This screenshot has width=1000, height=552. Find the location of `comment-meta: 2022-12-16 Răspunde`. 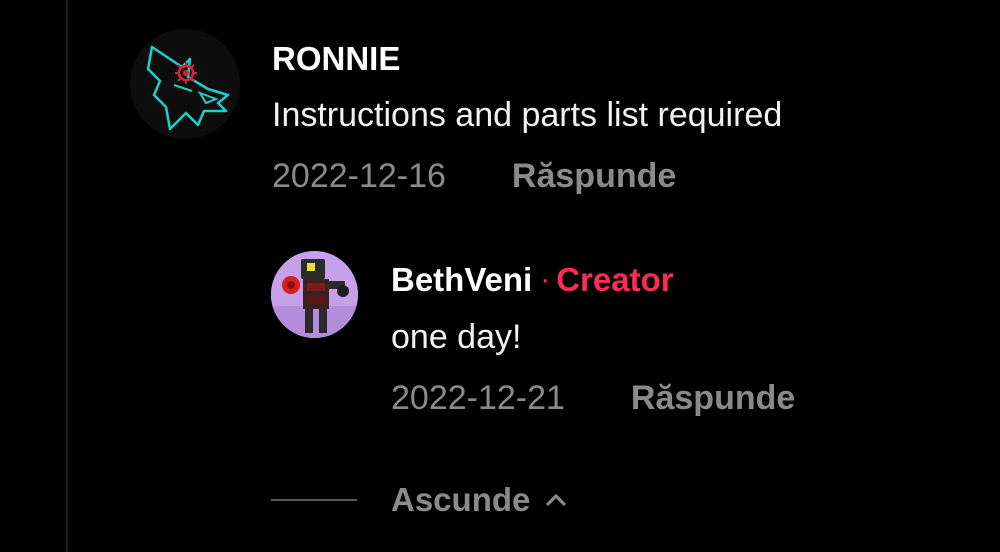

comment-meta: 2022-12-16 Răspunde is located at coordinates (474, 176).